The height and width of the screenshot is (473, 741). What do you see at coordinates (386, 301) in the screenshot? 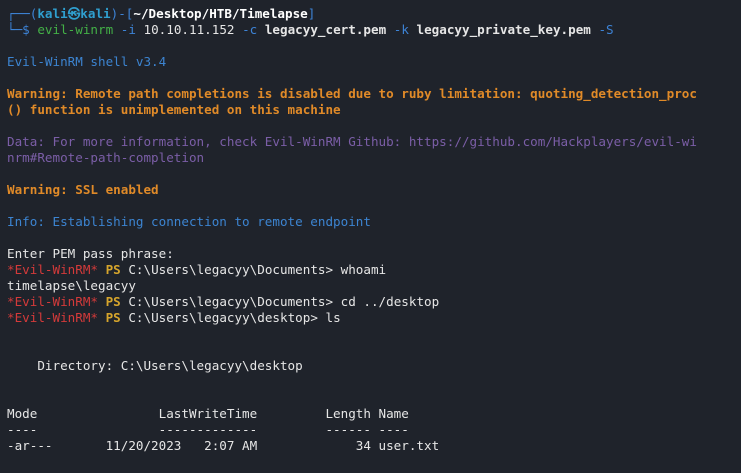
I see `session-command: cd ../desktop` at bounding box center [386, 301].